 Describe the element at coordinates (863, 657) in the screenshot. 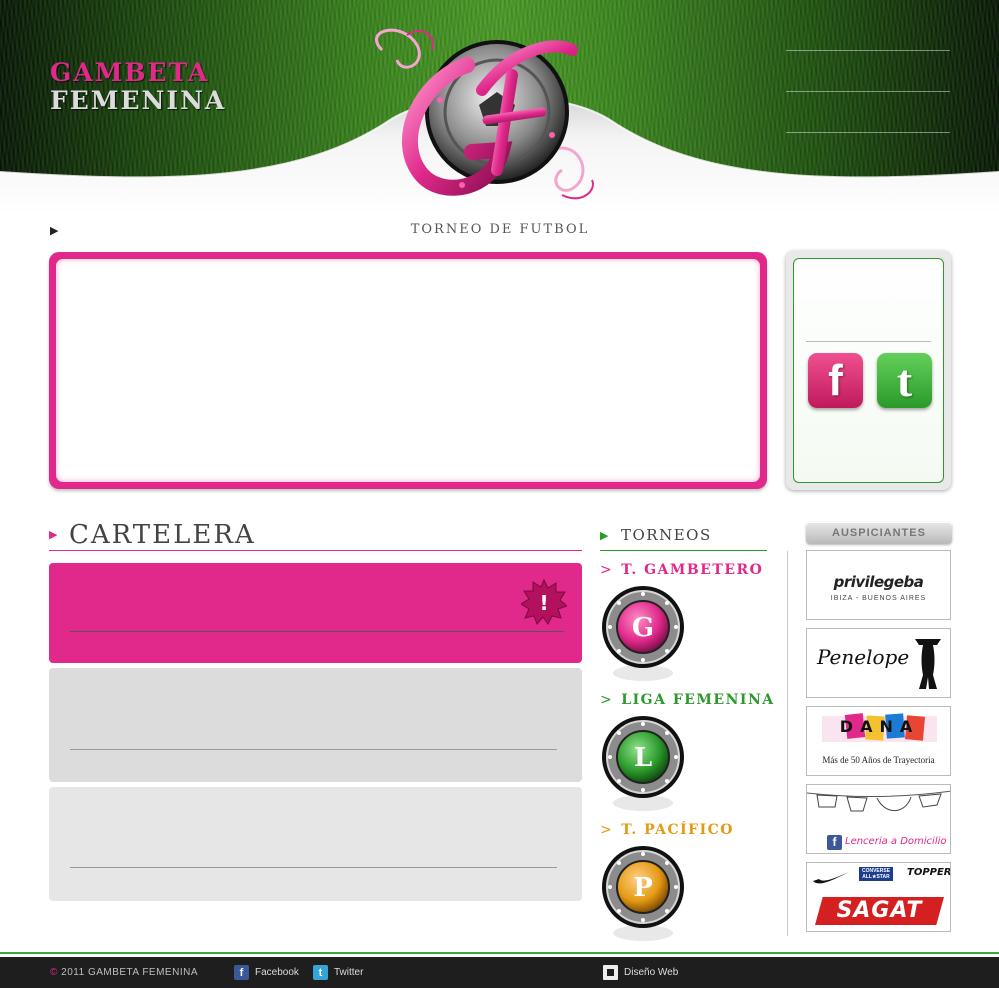

I see `sponsor-name: Penelope` at that location.